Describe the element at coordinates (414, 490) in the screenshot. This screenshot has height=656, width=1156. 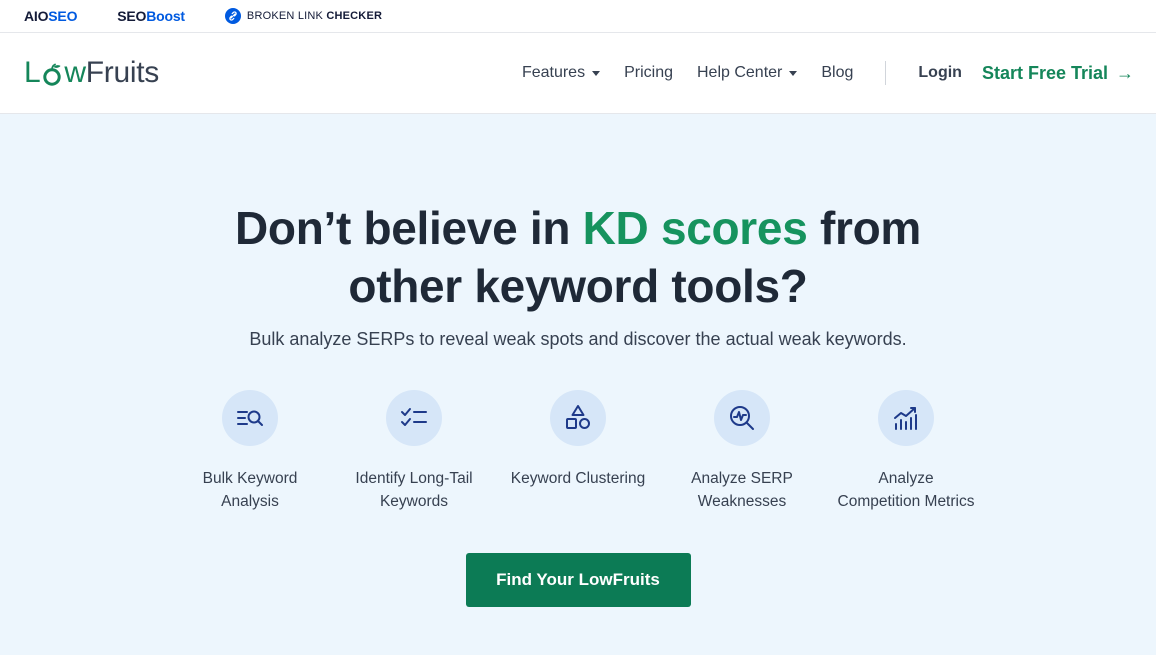
I see `feature-label: Identify Long-Tail Keywords` at that location.